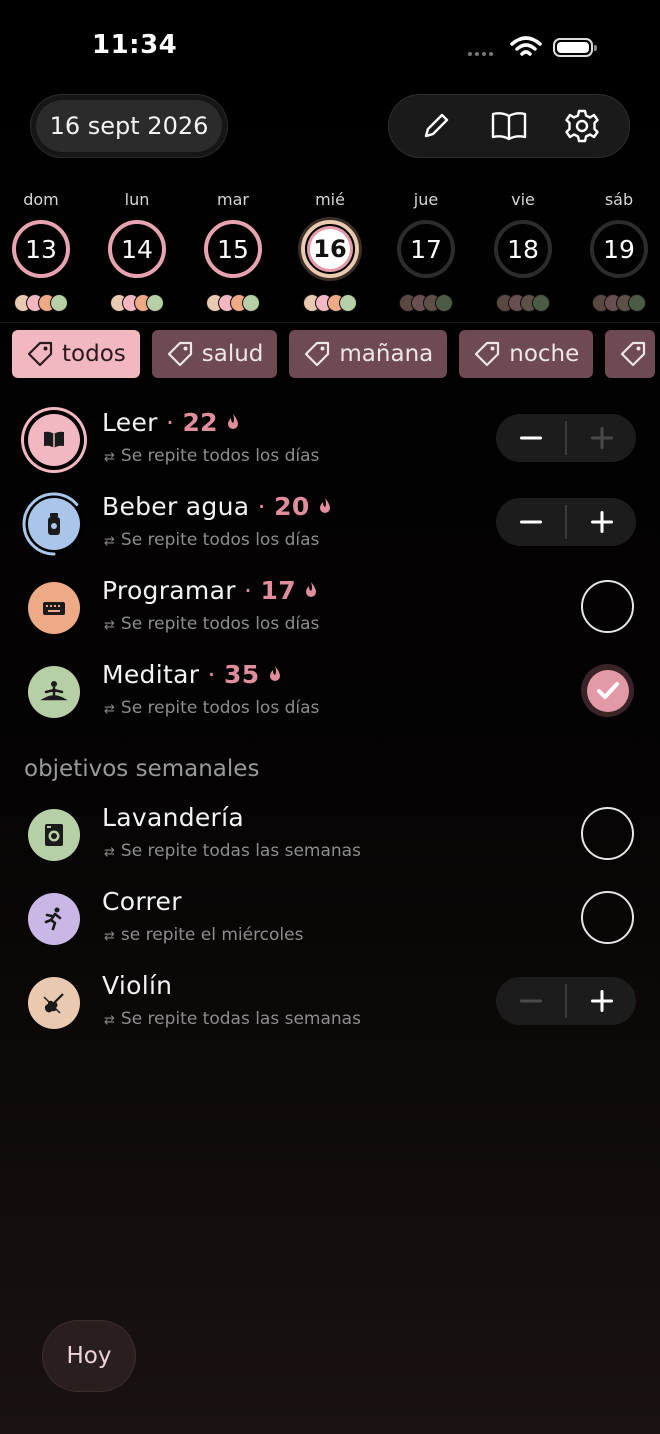 The height and width of the screenshot is (1434, 660). I want to click on meditation-icon, so click(54, 691).